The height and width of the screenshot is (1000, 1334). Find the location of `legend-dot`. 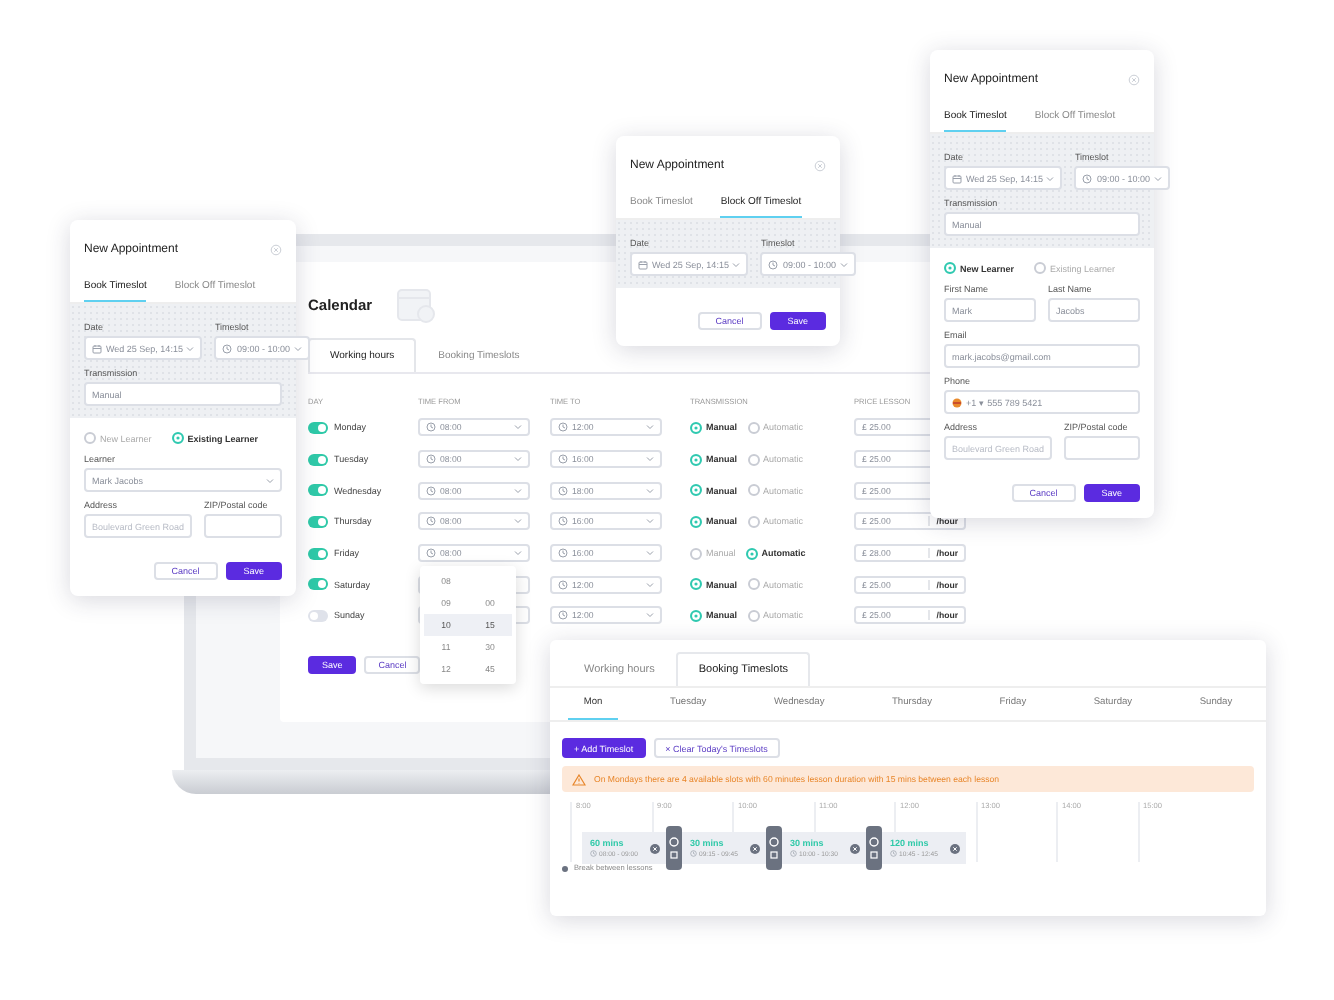

legend-dot is located at coordinates (565, 868).